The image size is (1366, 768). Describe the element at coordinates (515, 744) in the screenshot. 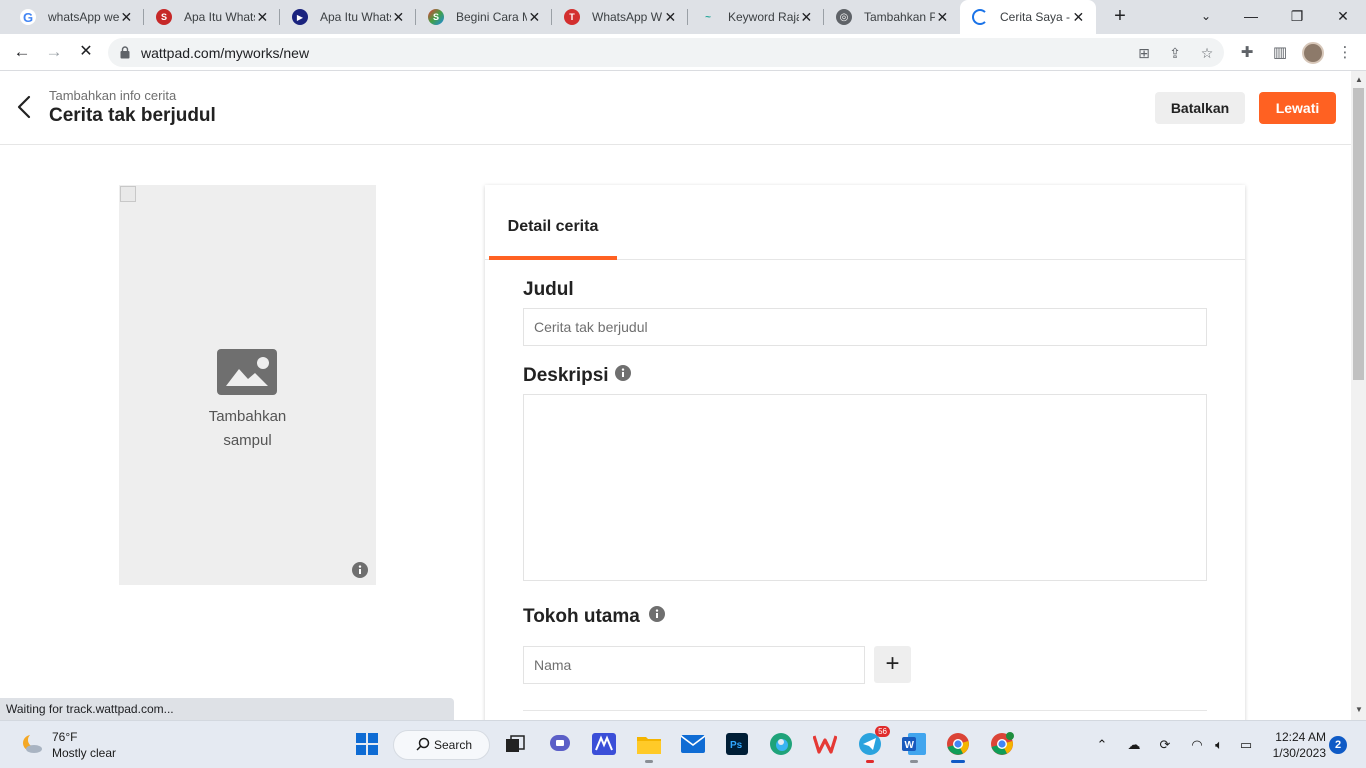

I see `task-view-icon` at that location.